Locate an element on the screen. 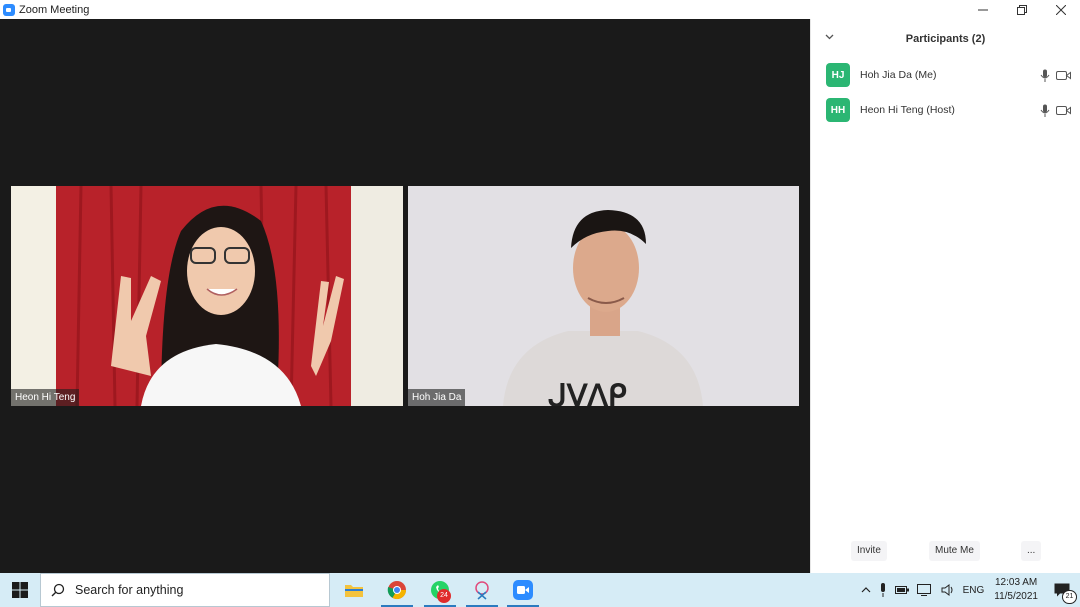 The width and height of the screenshot is (1080, 607). chevron-up-icon is located at coordinates (866, 590).